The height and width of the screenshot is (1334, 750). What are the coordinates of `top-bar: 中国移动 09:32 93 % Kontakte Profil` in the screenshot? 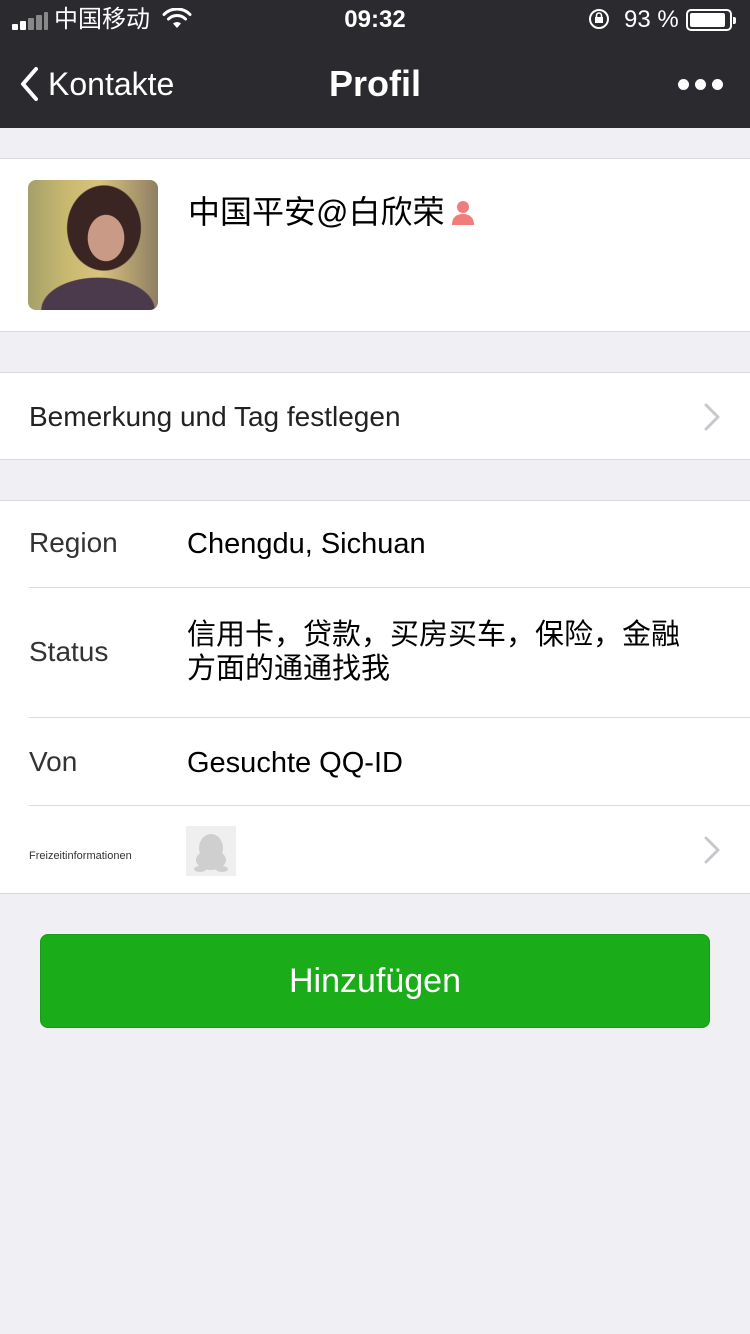 It's located at (375, 64).